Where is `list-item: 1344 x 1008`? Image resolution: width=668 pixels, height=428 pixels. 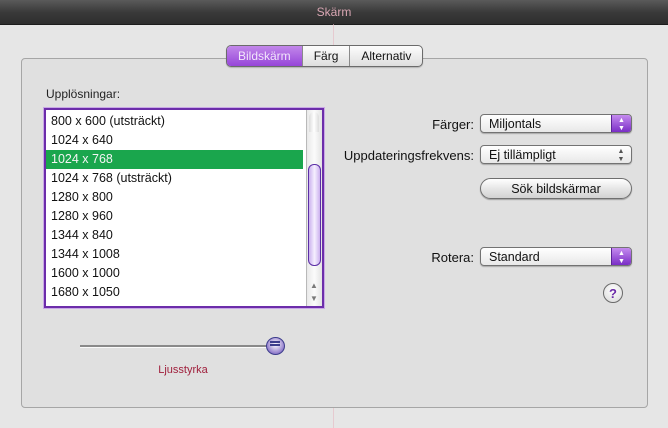
list-item: 1344 x 1008 is located at coordinates (174, 254).